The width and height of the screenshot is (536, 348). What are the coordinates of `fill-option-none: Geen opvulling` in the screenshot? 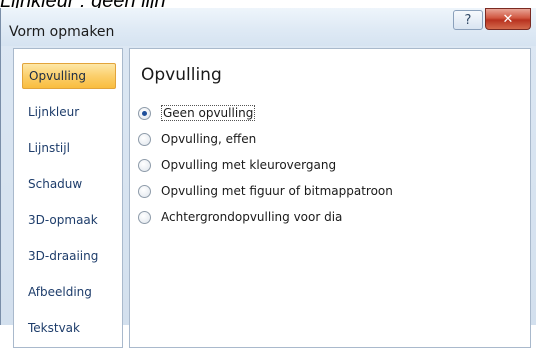 It's located at (197, 113).